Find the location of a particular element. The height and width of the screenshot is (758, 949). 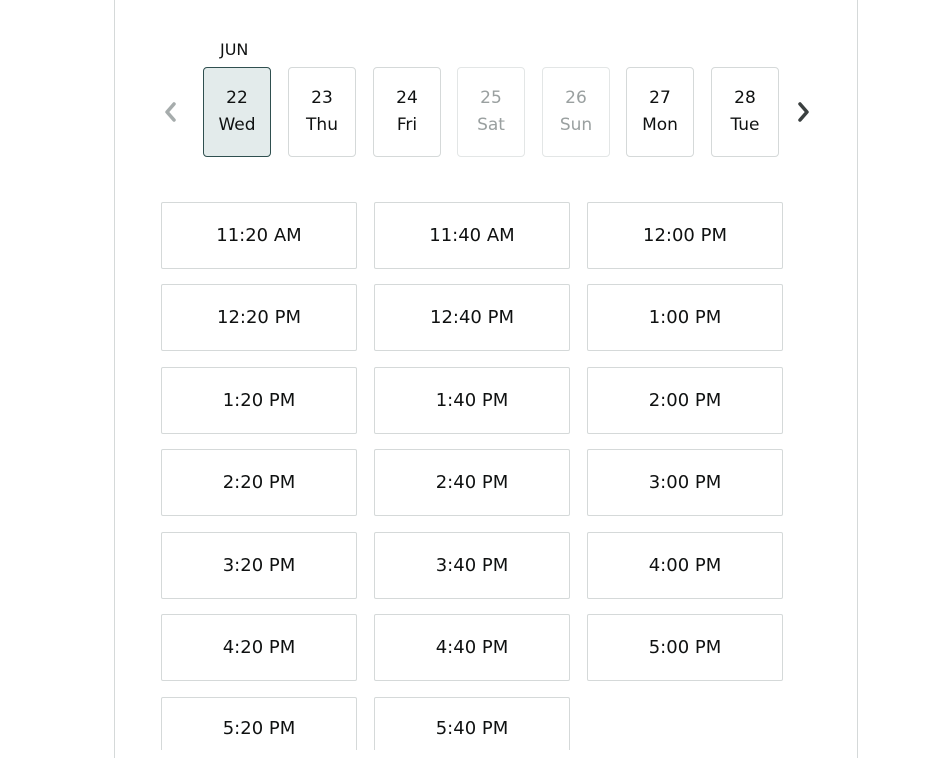

day-button-24: 24 Fri is located at coordinates (407, 112).